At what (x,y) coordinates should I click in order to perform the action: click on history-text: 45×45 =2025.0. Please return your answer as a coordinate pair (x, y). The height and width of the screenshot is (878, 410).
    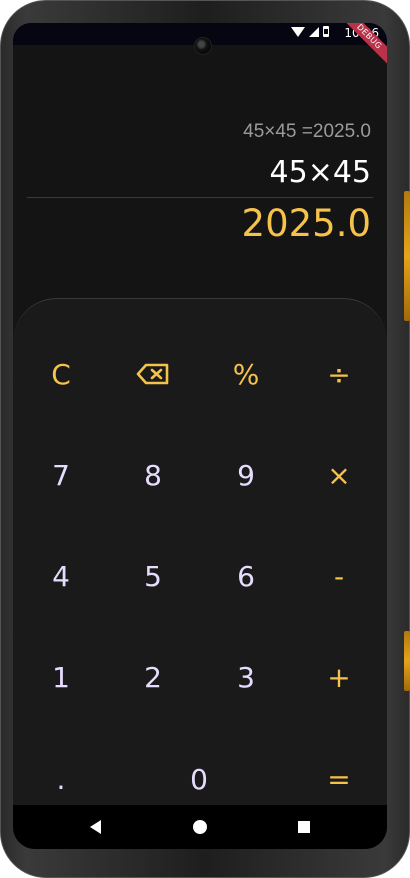
    Looking at the image, I should click on (307, 131).